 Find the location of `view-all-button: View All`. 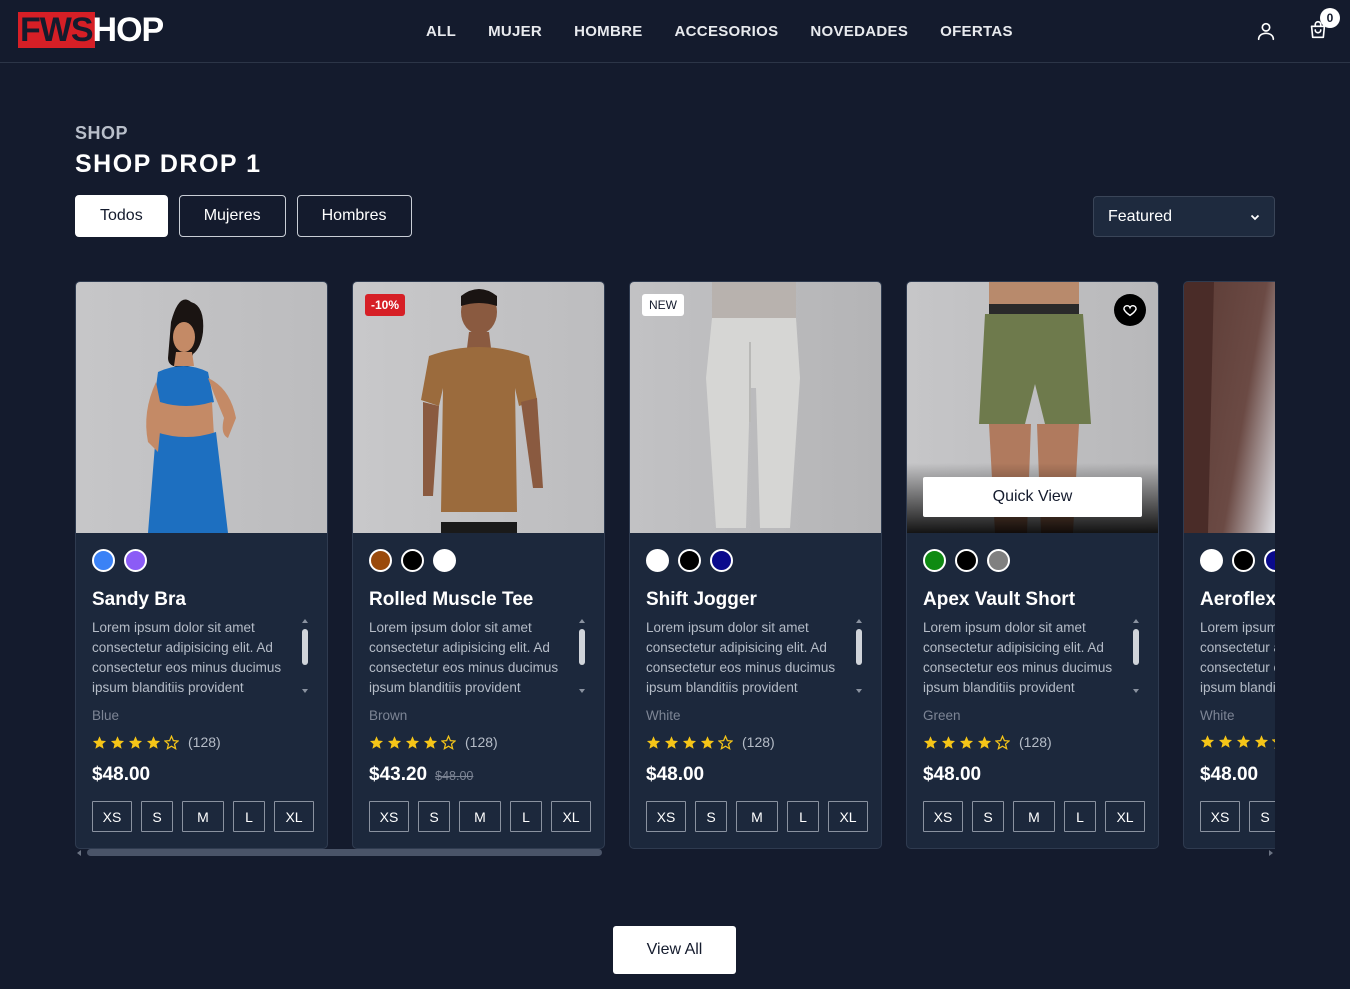

view-all-button: View All is located at coordinates (674, 950).